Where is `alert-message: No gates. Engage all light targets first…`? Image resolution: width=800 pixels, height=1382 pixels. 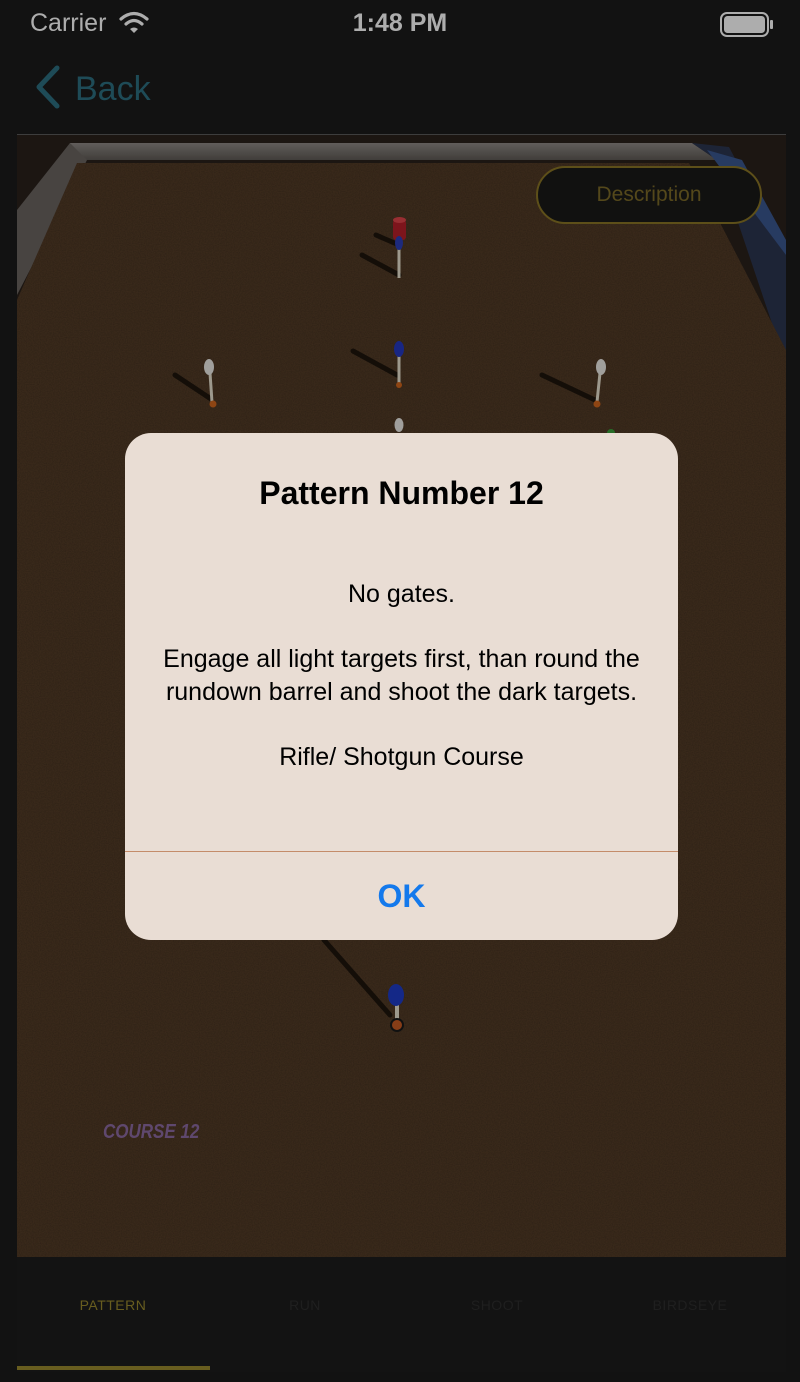
alert-message: No gates. Engage all light targets first… is located at coordinates (401, 675).